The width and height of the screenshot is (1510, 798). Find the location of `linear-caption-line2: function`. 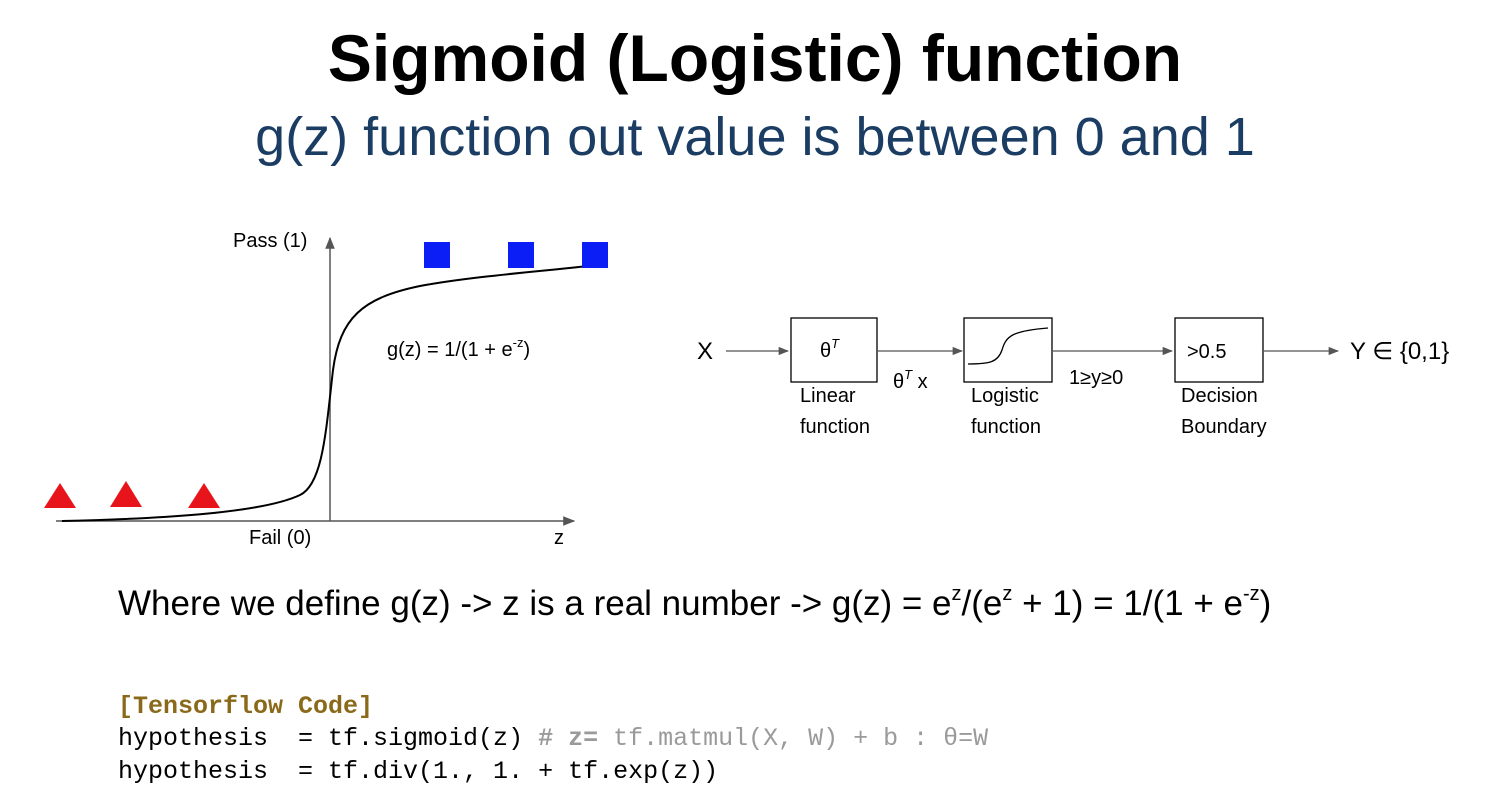

linear-caption-line2: function is located at coordinates (835, 427).